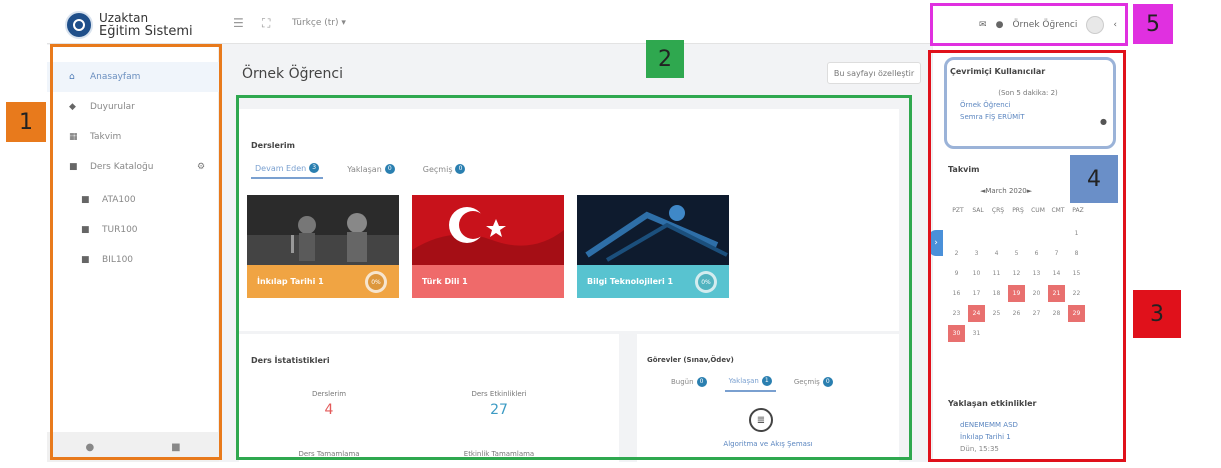 This screenshot has width=1221, height=468. Describe the element at coordinates (665, 59) in the screenshot. I see `annotation-label-2: 2` at that location.